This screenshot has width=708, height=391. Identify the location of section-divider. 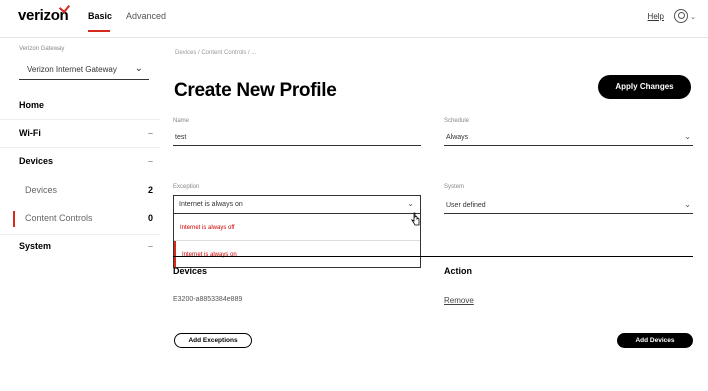
(433, 256).